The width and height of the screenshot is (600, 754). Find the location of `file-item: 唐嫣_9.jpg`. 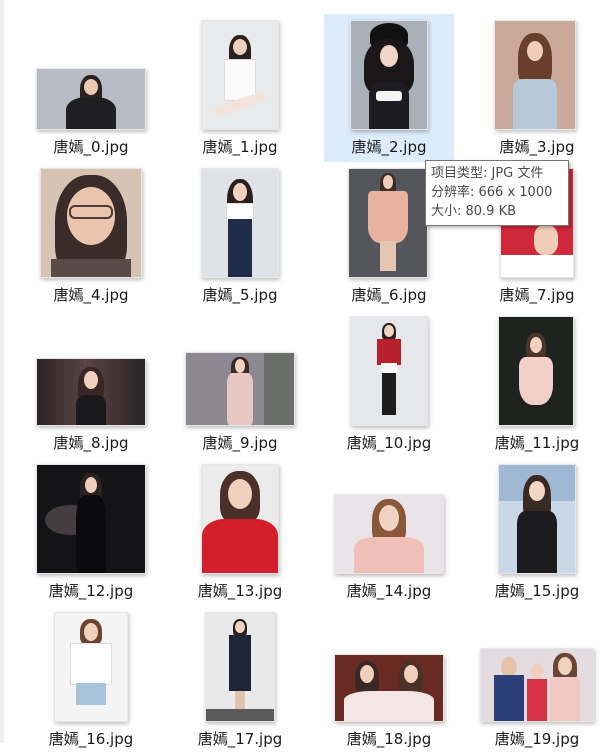

file-item: 唐嫣_9.jpg is located at coordinates (240, 384).